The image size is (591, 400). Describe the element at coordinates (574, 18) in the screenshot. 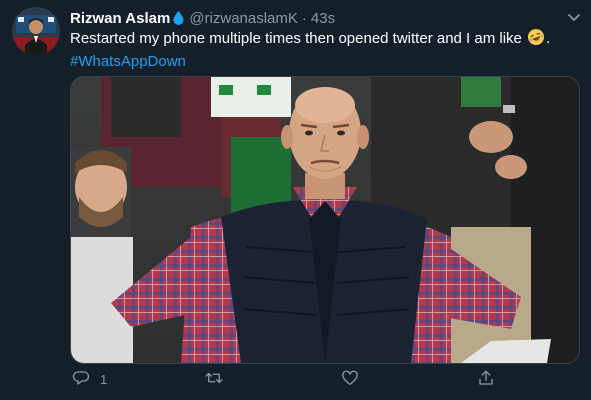

I see `chevron-down-icon` at that location.